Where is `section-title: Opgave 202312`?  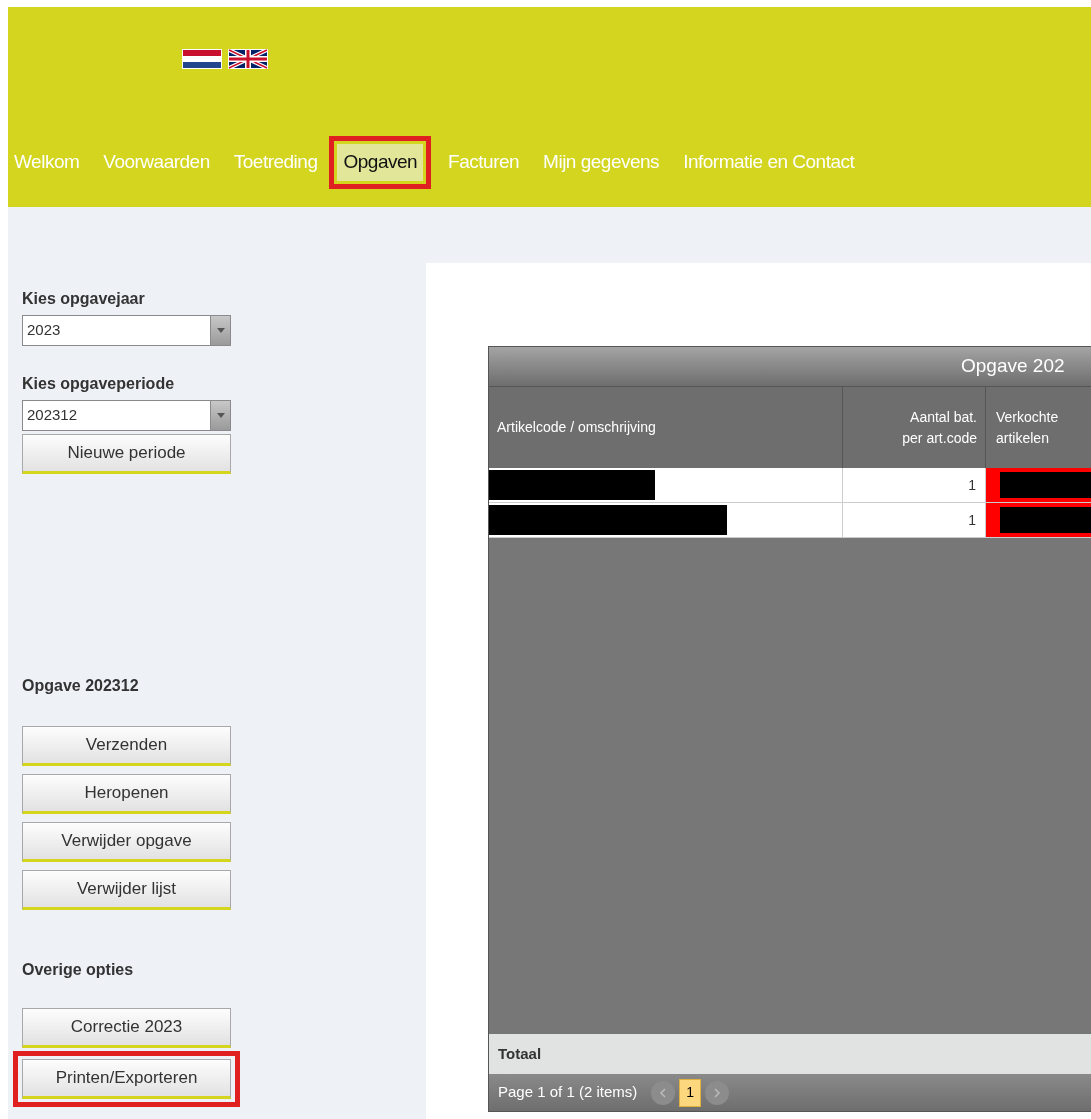 section-title: Opgave 202312 is located at coordinates (81, 686).